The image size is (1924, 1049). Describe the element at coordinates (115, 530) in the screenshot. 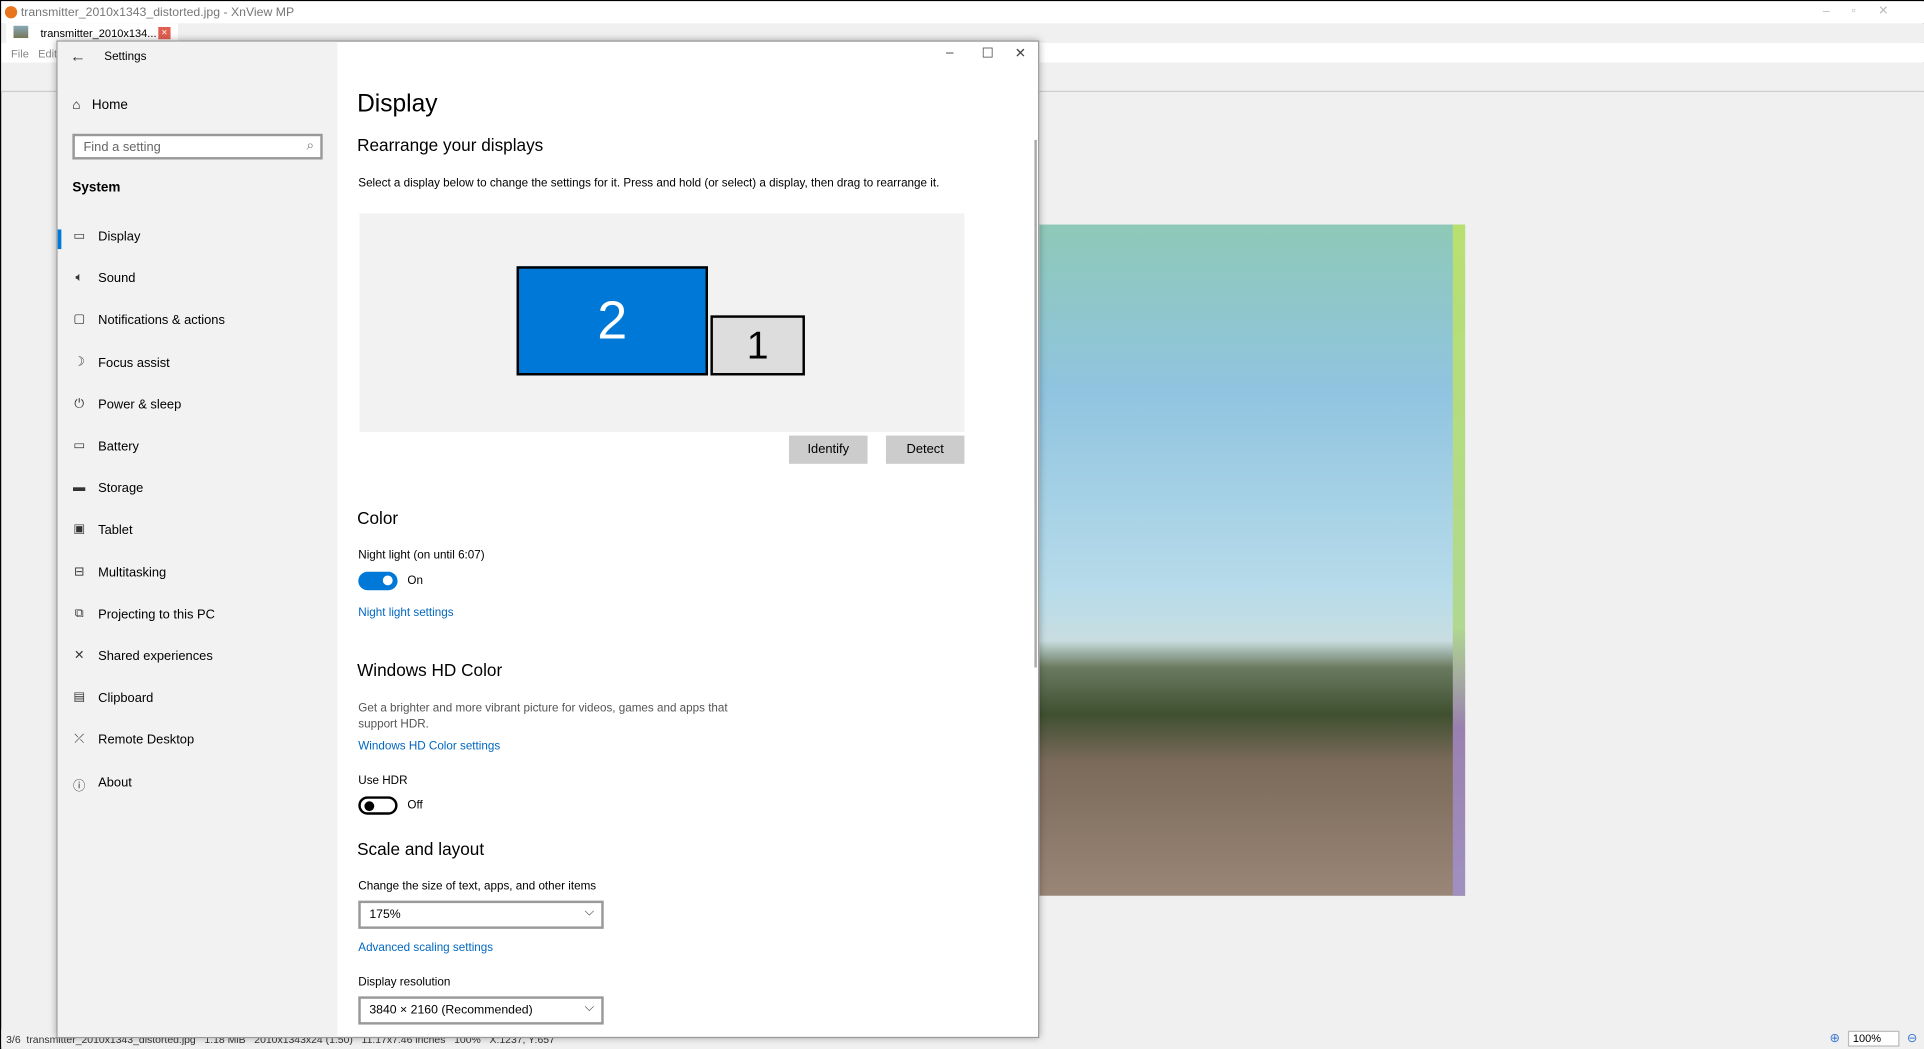

I see `sidebar-item-label: Tablet` at that location.